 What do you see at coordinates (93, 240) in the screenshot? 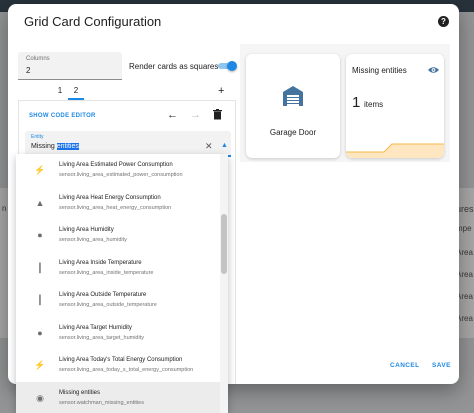
I see `dropdown-item-entity-id: sensor.living_area_humidity` at bounding box center [93, 240].